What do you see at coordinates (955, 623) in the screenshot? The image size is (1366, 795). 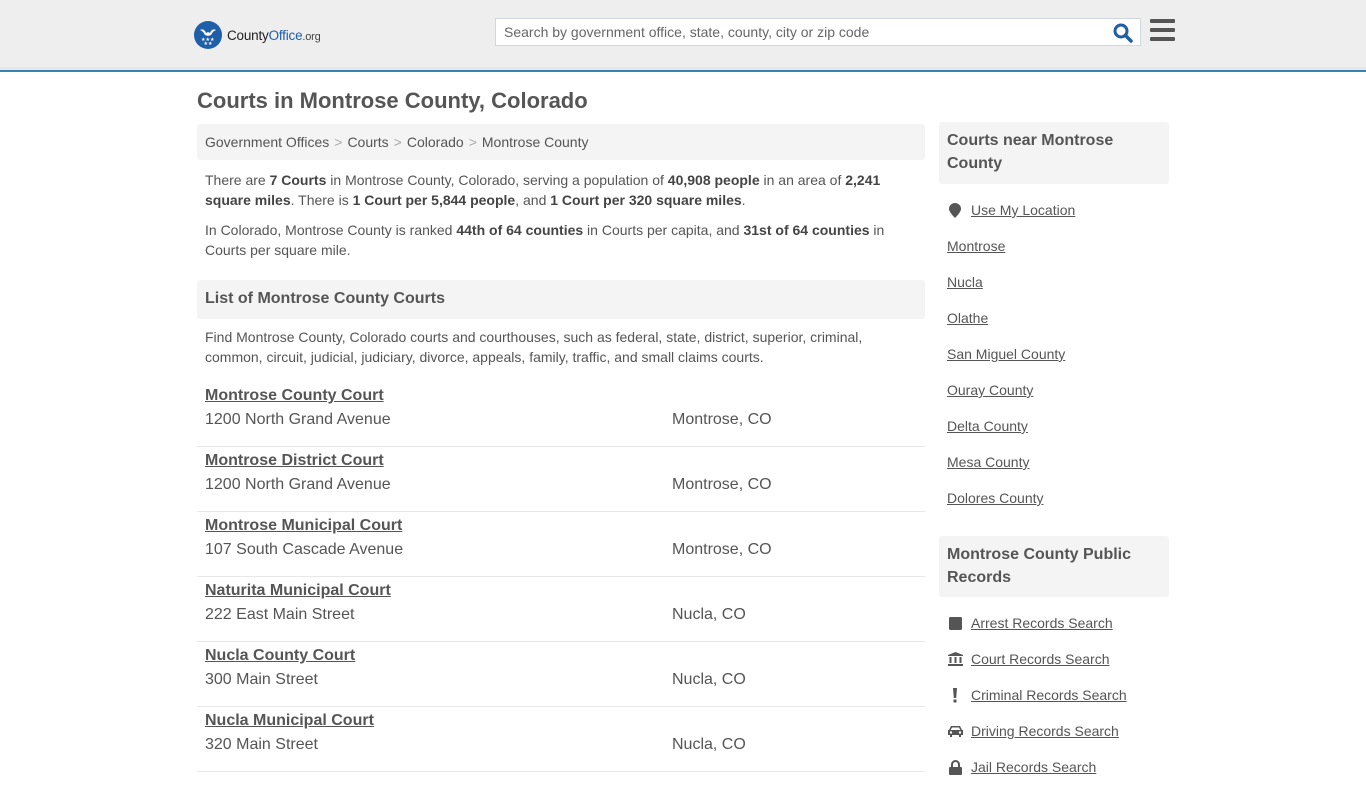 I see `square-icon` at bounding box center [955, 623].